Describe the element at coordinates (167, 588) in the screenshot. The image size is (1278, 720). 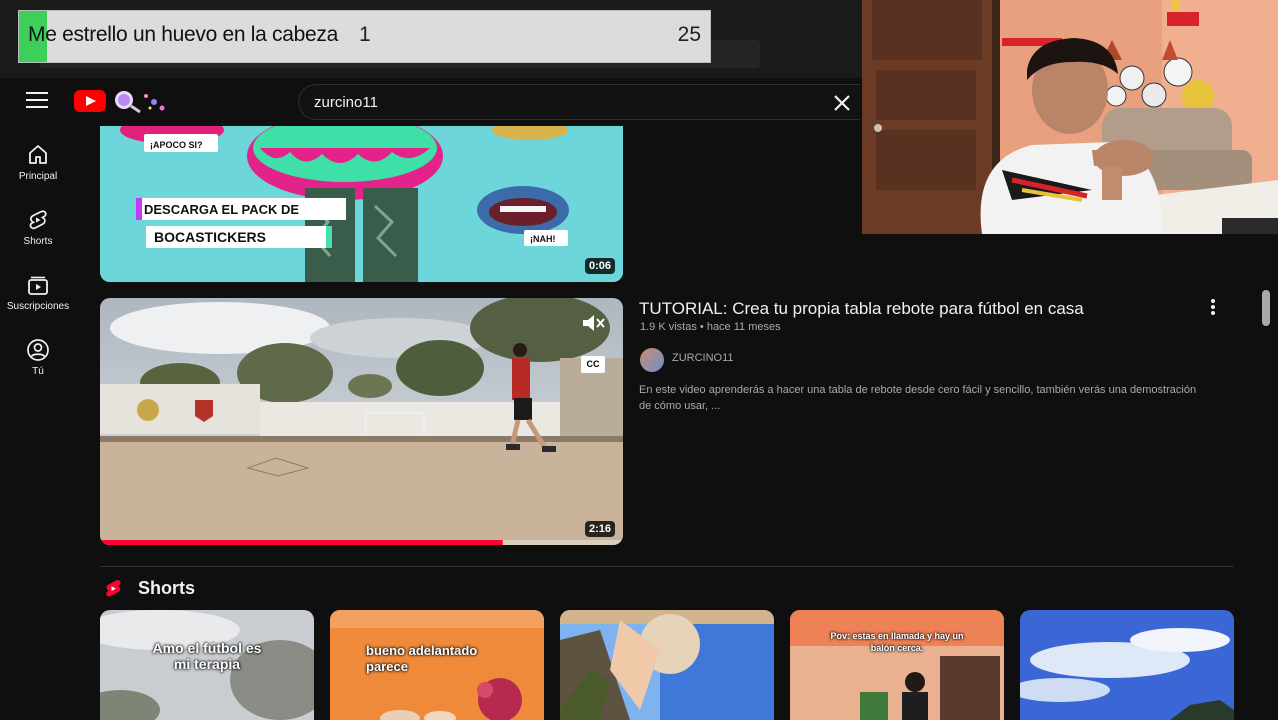
I see `shorts-heading: Shorts` at that location.